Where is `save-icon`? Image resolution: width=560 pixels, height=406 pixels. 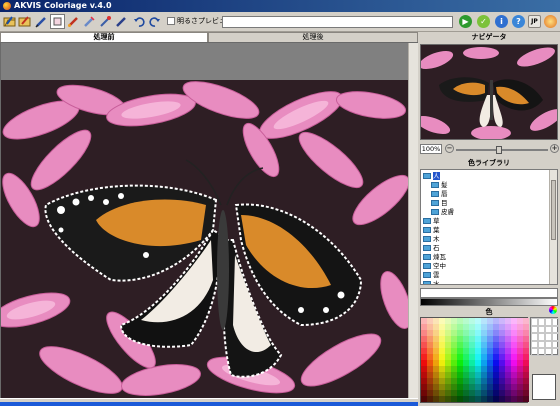
save-icon is located at coordinates (24, 21).